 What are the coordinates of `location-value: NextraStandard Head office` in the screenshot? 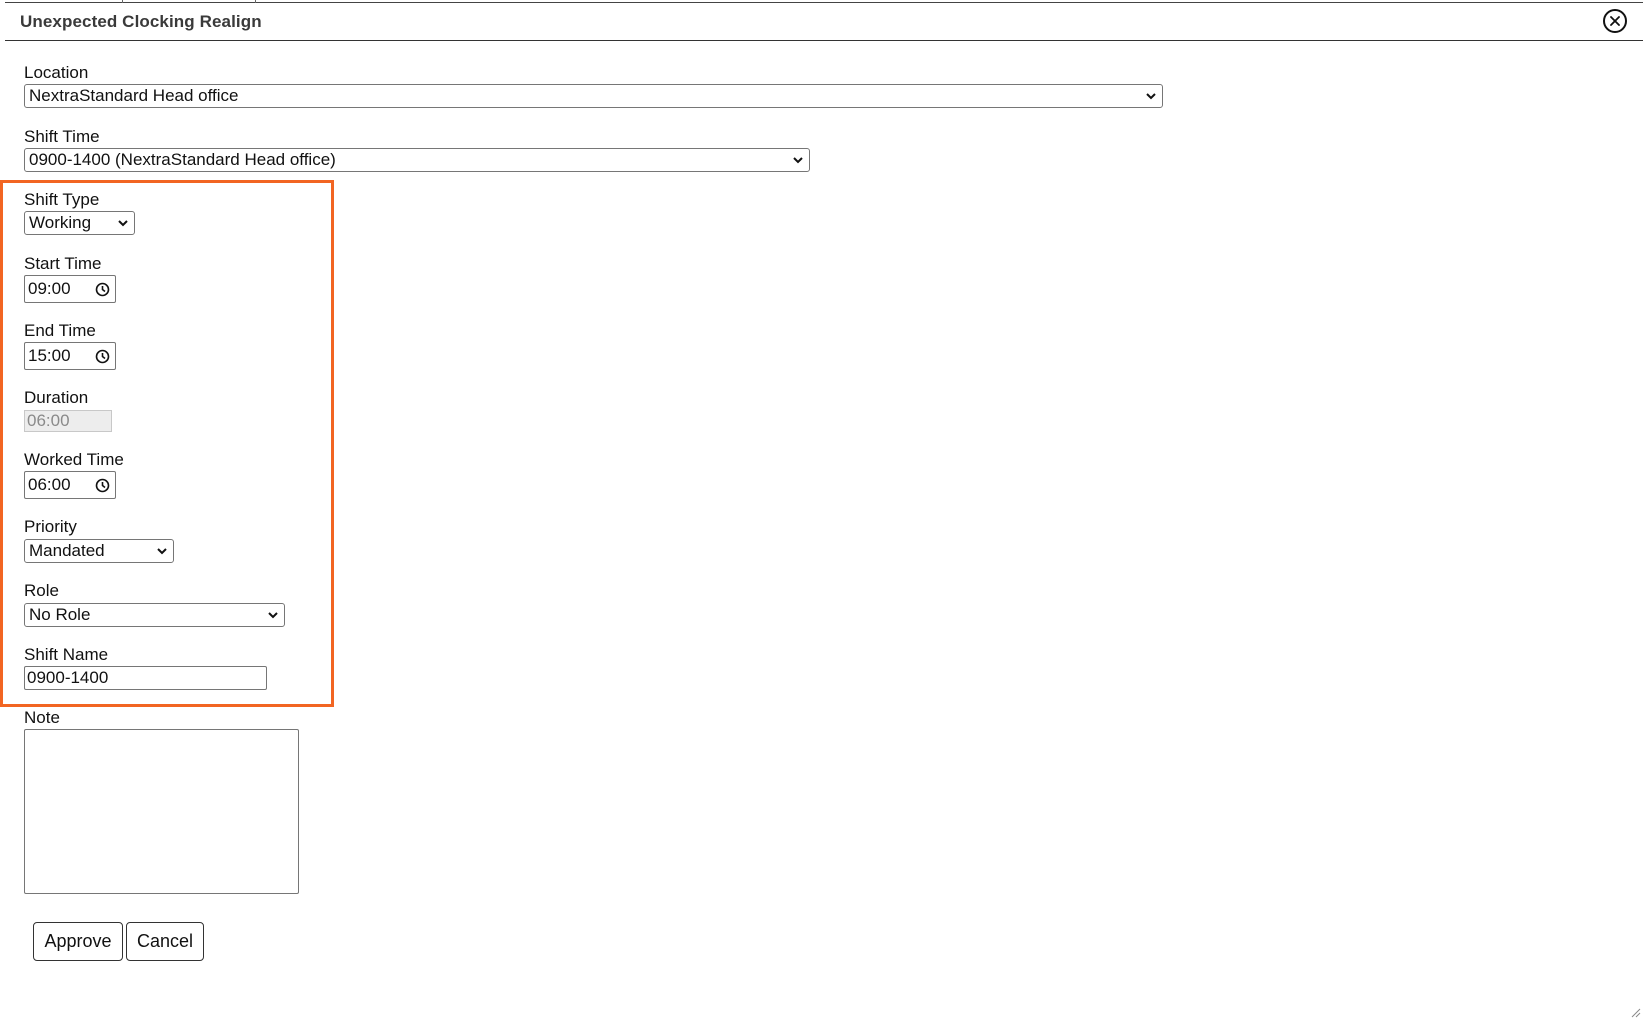 It's located at (134, 95).